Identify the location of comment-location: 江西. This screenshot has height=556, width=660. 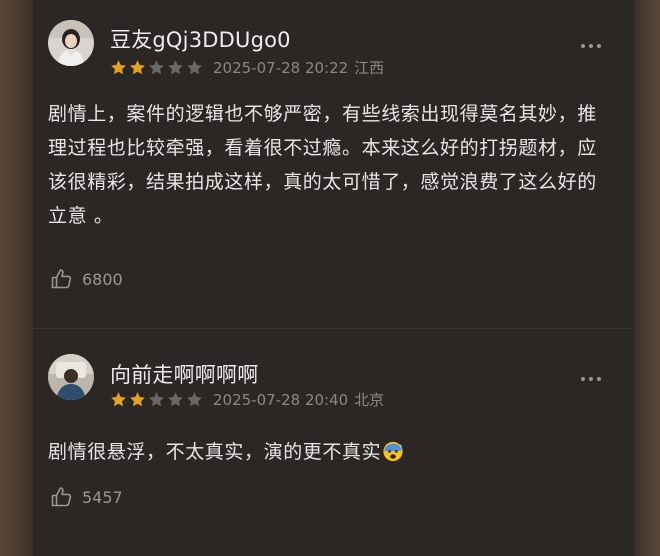
(369, 68).